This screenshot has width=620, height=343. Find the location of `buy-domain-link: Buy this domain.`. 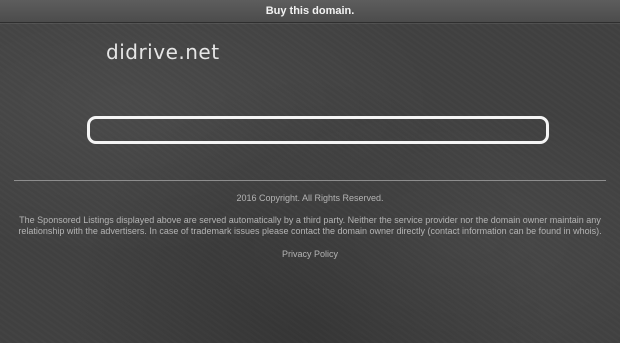

buy-domain-link: Buy this domain. is located at coordinates (310, 11).